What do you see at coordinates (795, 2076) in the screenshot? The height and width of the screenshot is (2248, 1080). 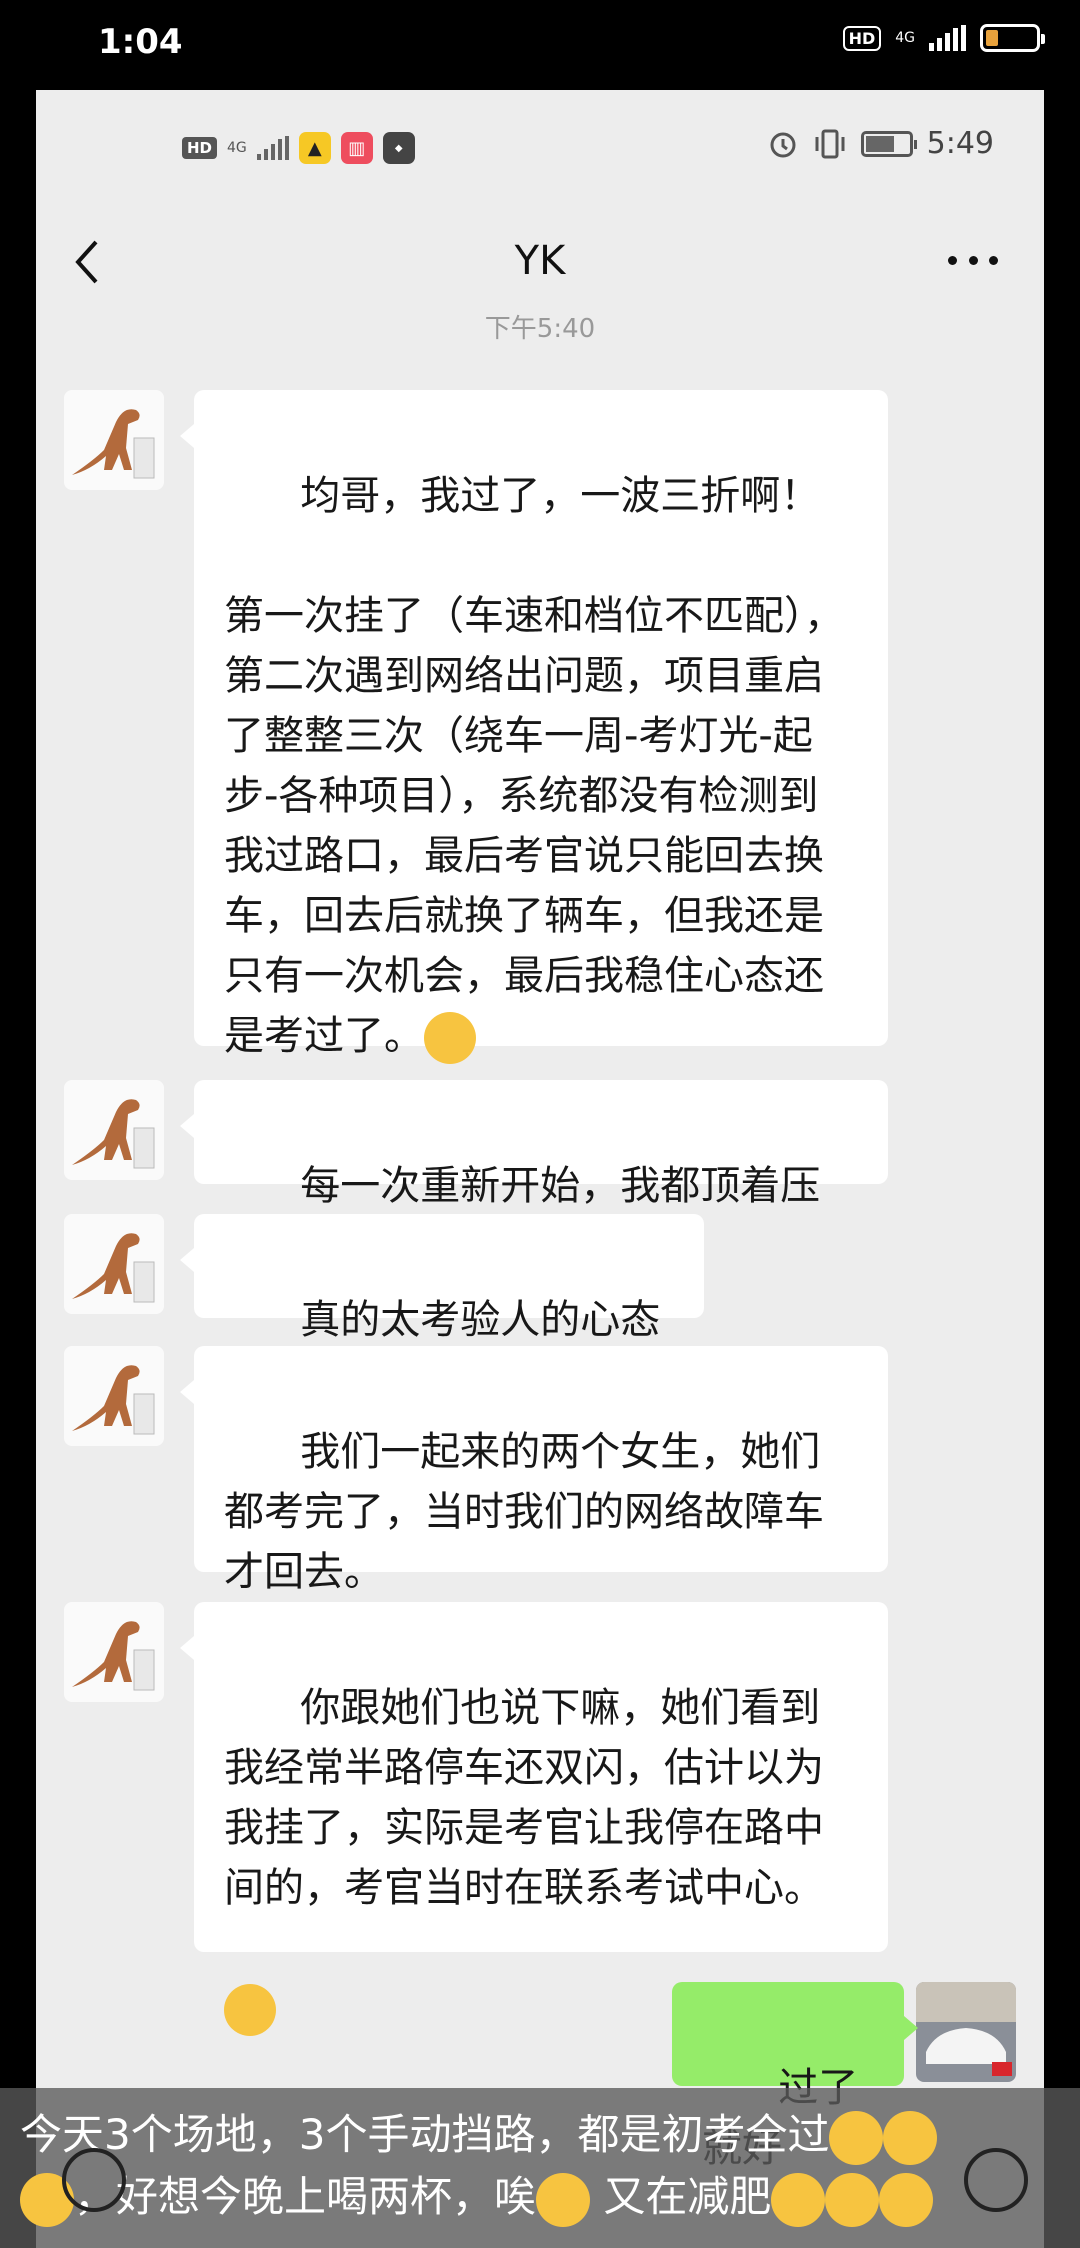 I see `message-bubble-outgoing: 过了就好` at bounding box center [795, 2076].